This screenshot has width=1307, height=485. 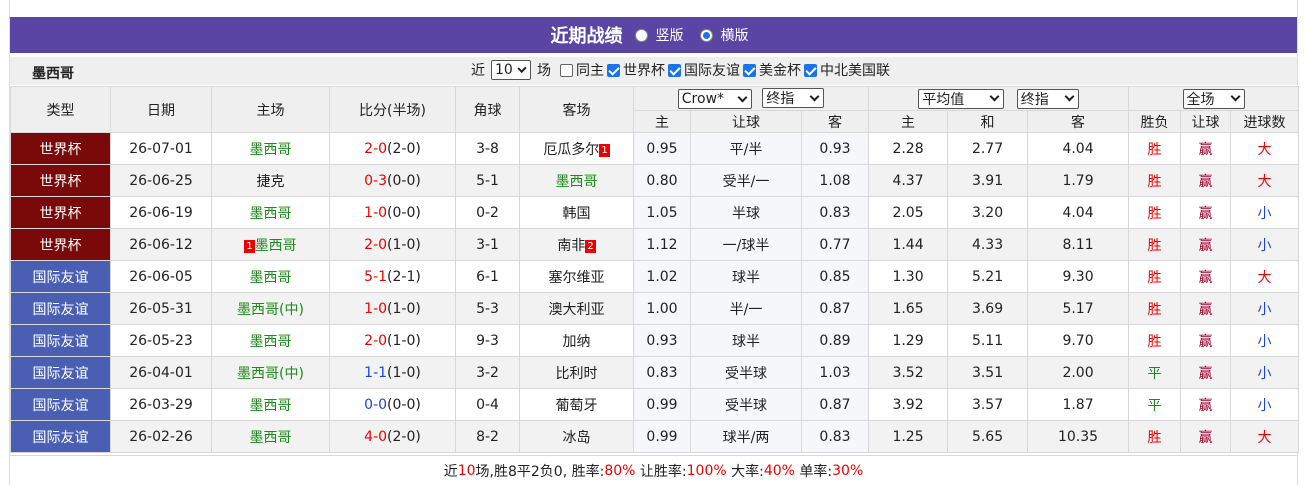 I want to click on away-team: 冰岛, so click(x=576, y=436).